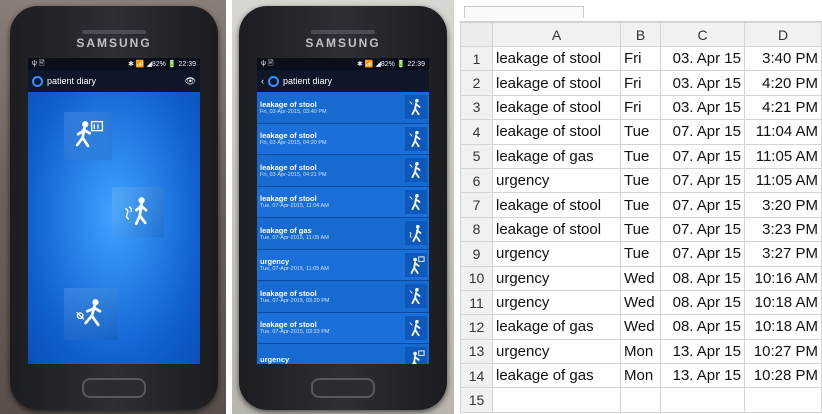 This screenshot has height=414, width=822. Describe the element at coordinates (88, 136) in the screenshot. I see `stool-icon` at that location.